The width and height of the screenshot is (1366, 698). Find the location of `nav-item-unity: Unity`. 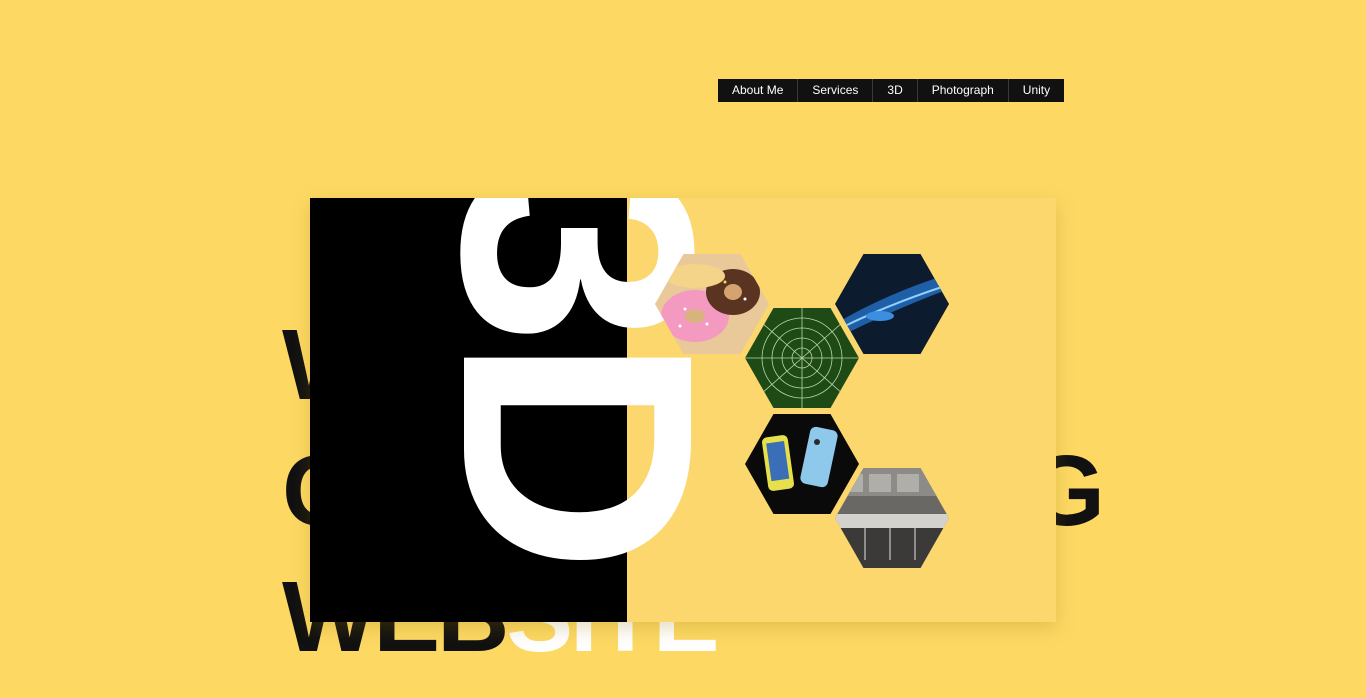

nav-item-unity: Unity is located at coordinates (1036, 90).